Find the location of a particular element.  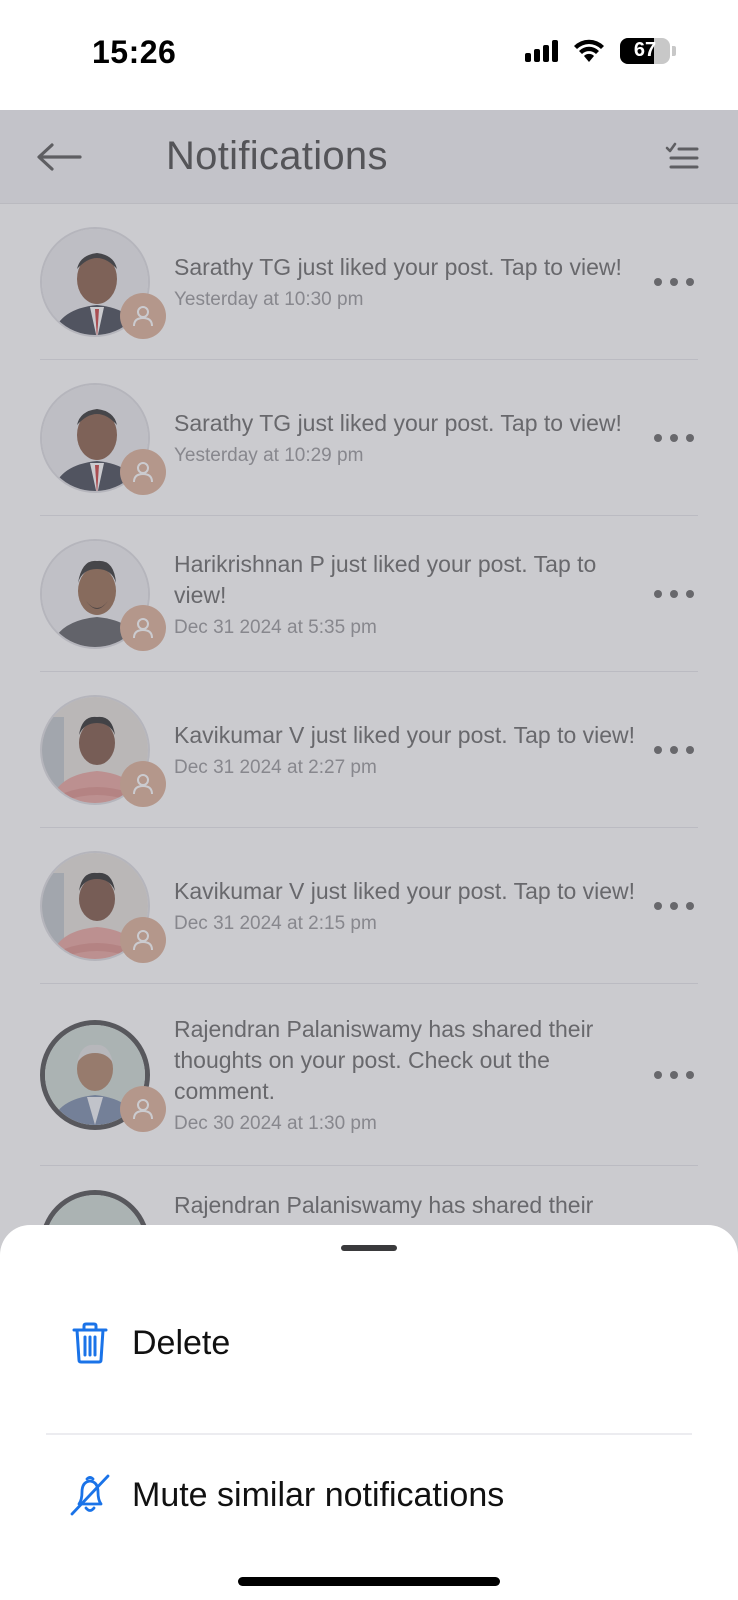

trash-icon is located at coordinates (90, 1343).